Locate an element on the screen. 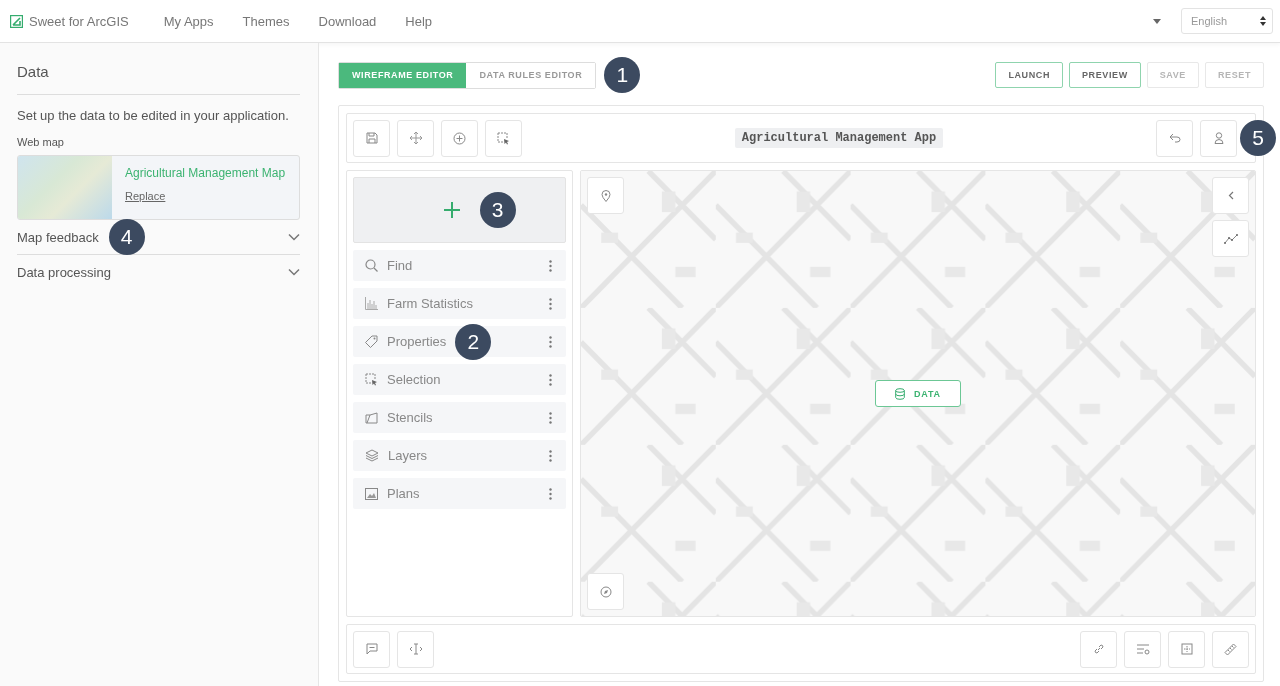 The height and width of the screenshot is (686, 1280). location-button is located at coordinates (605, 195).